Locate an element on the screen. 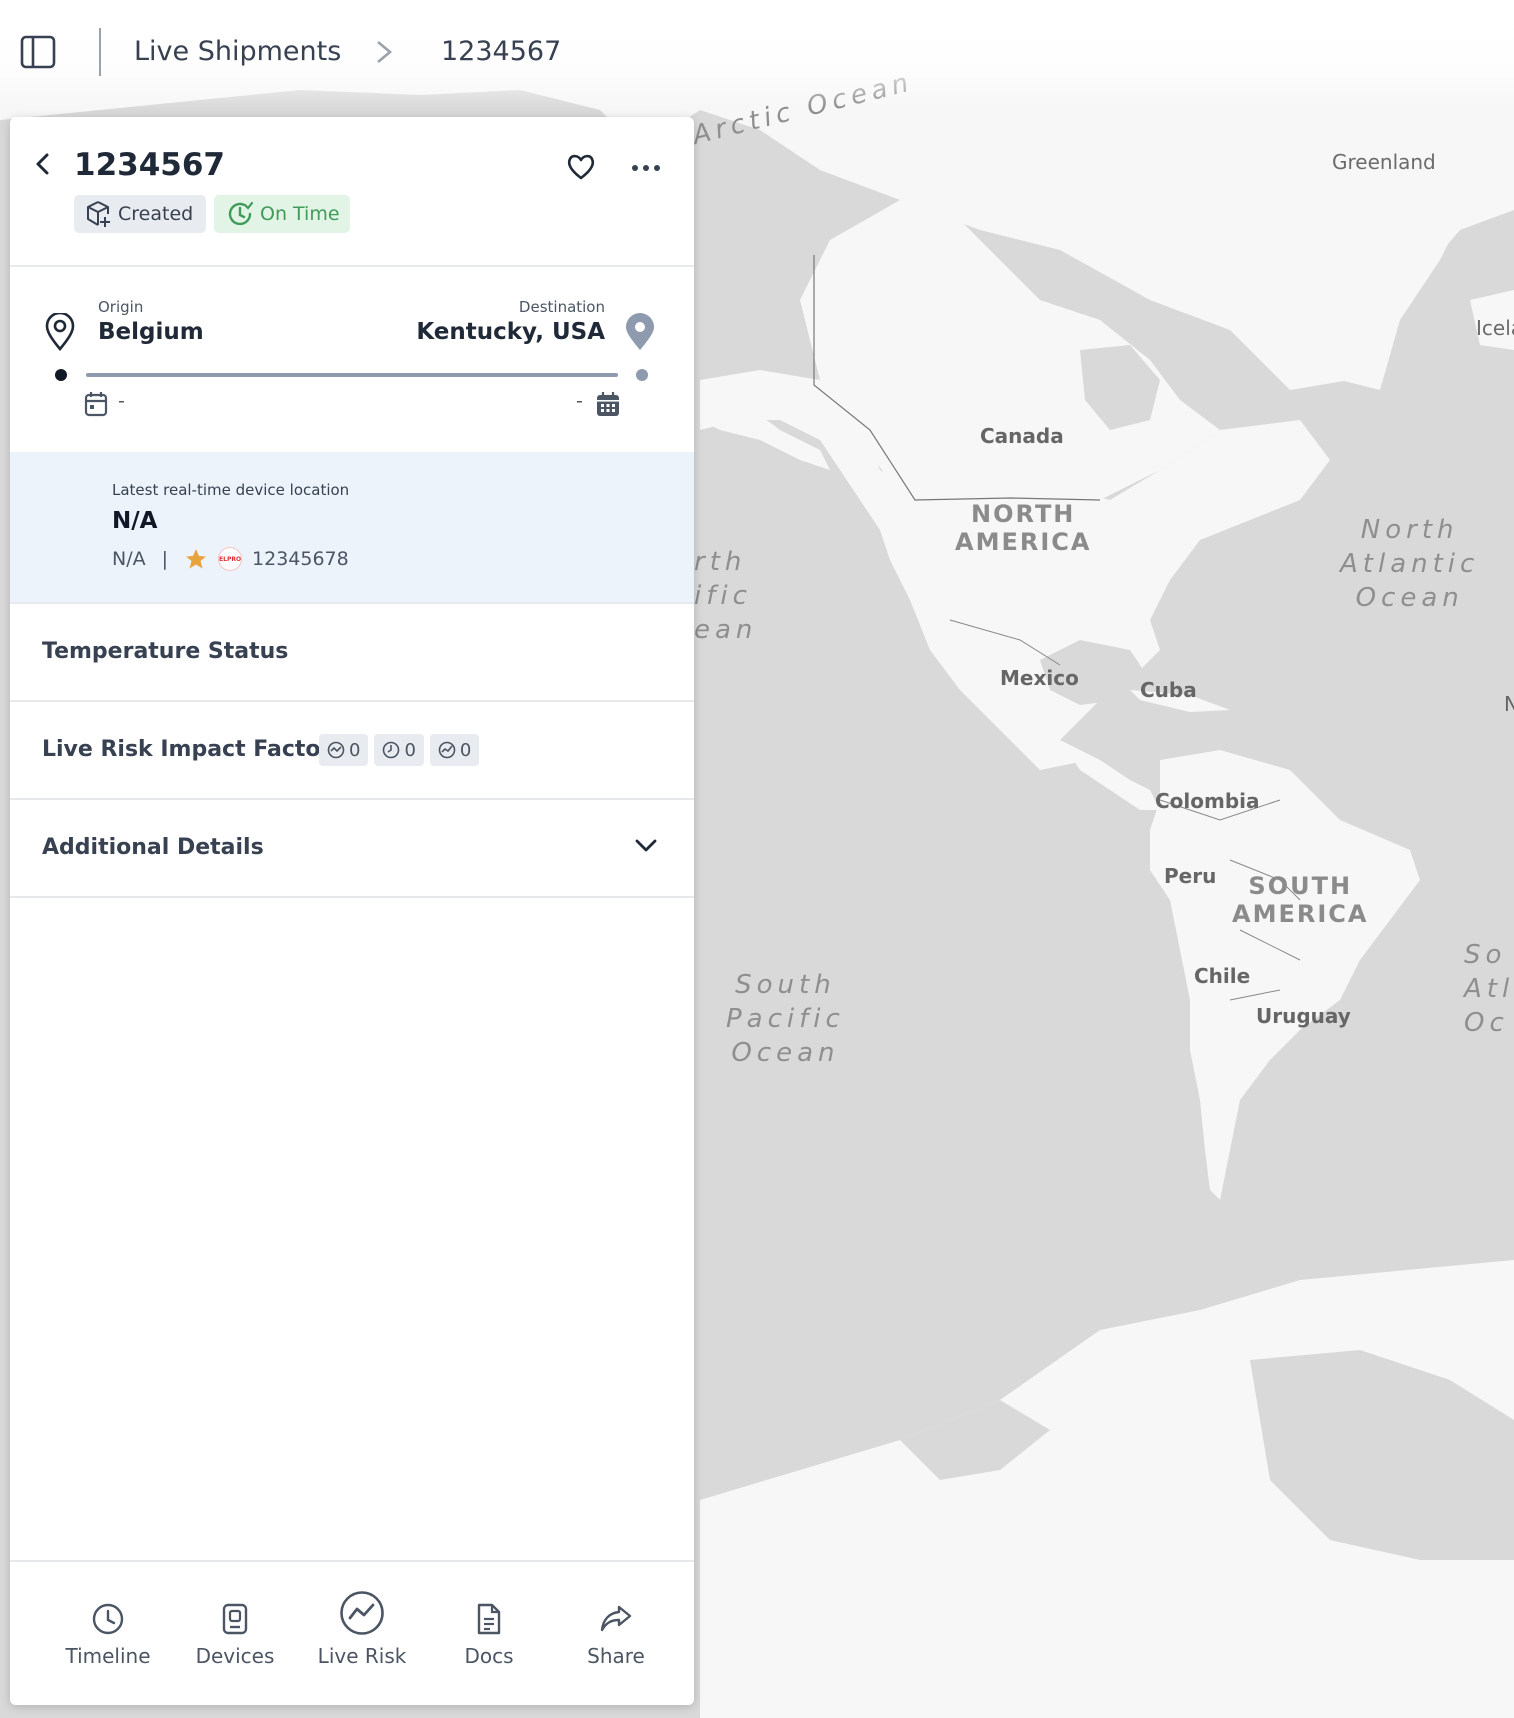  map-label-north-america: NORTH AMERICA is located at coordinates (1023, 528).